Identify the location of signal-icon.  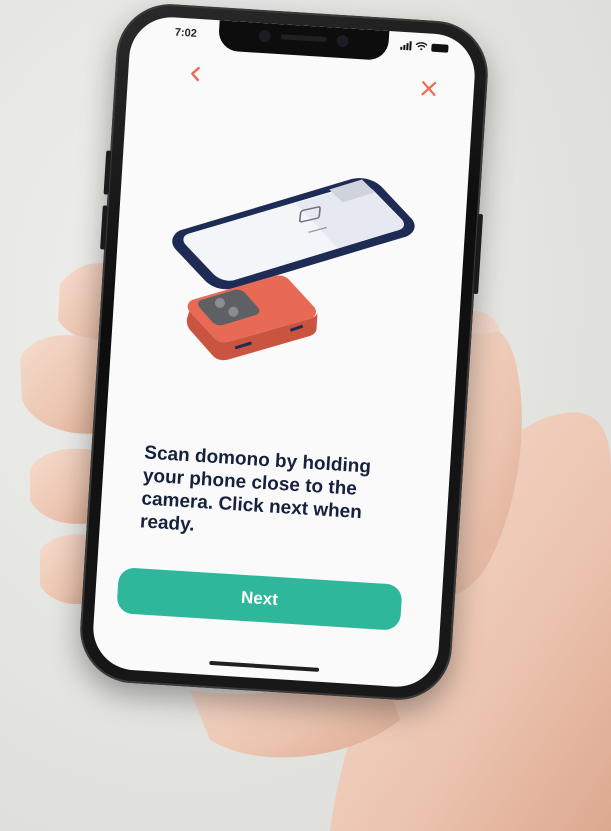
(406, 46).